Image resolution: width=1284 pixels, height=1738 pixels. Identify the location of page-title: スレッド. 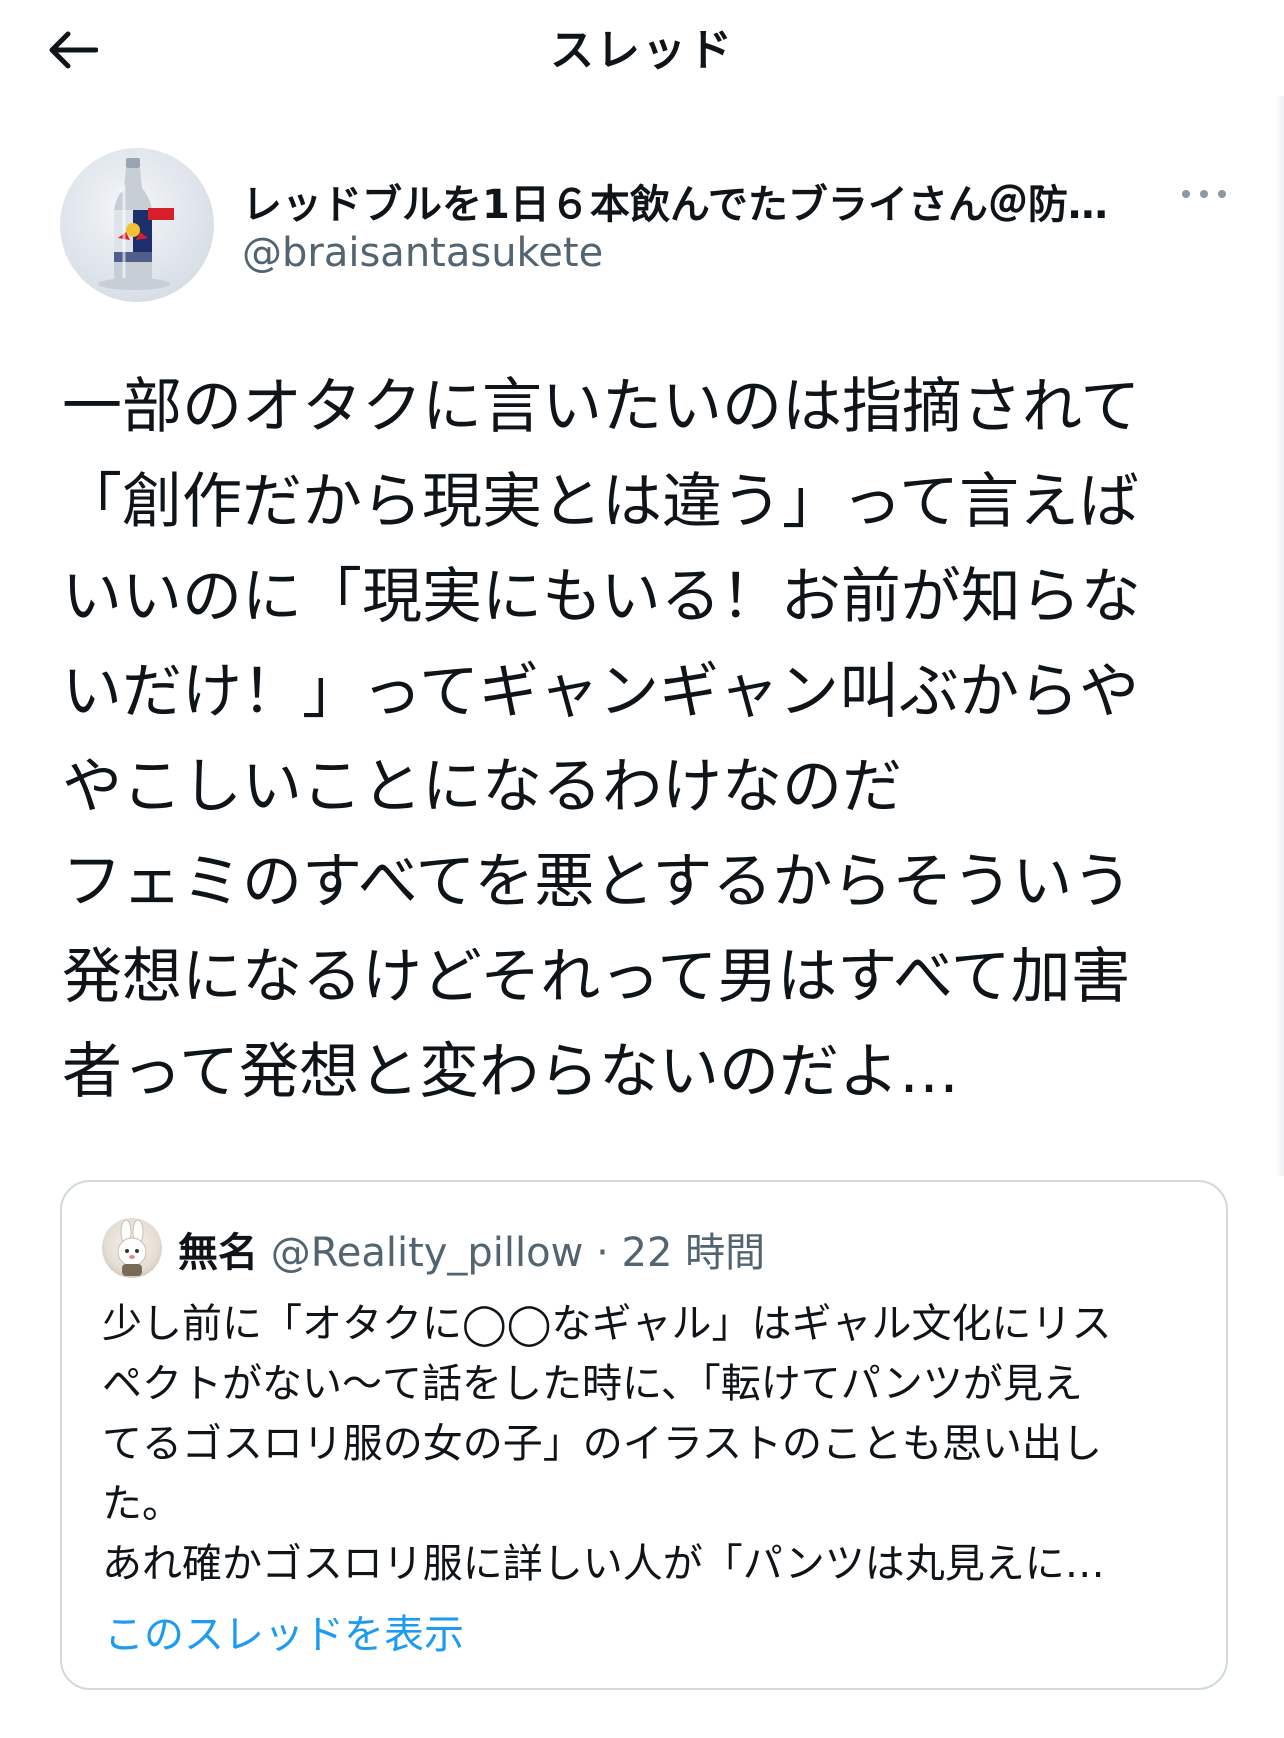
(642, 50).